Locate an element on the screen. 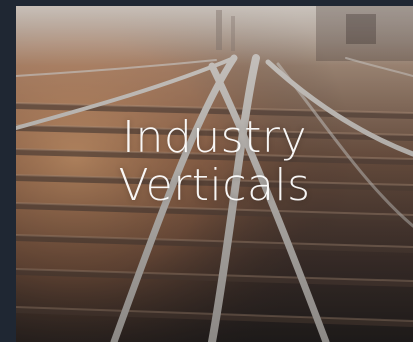 The height and width of the screenshot is (342, 413). tile-title-line-1: Industry is located at coordinates (214, 137).